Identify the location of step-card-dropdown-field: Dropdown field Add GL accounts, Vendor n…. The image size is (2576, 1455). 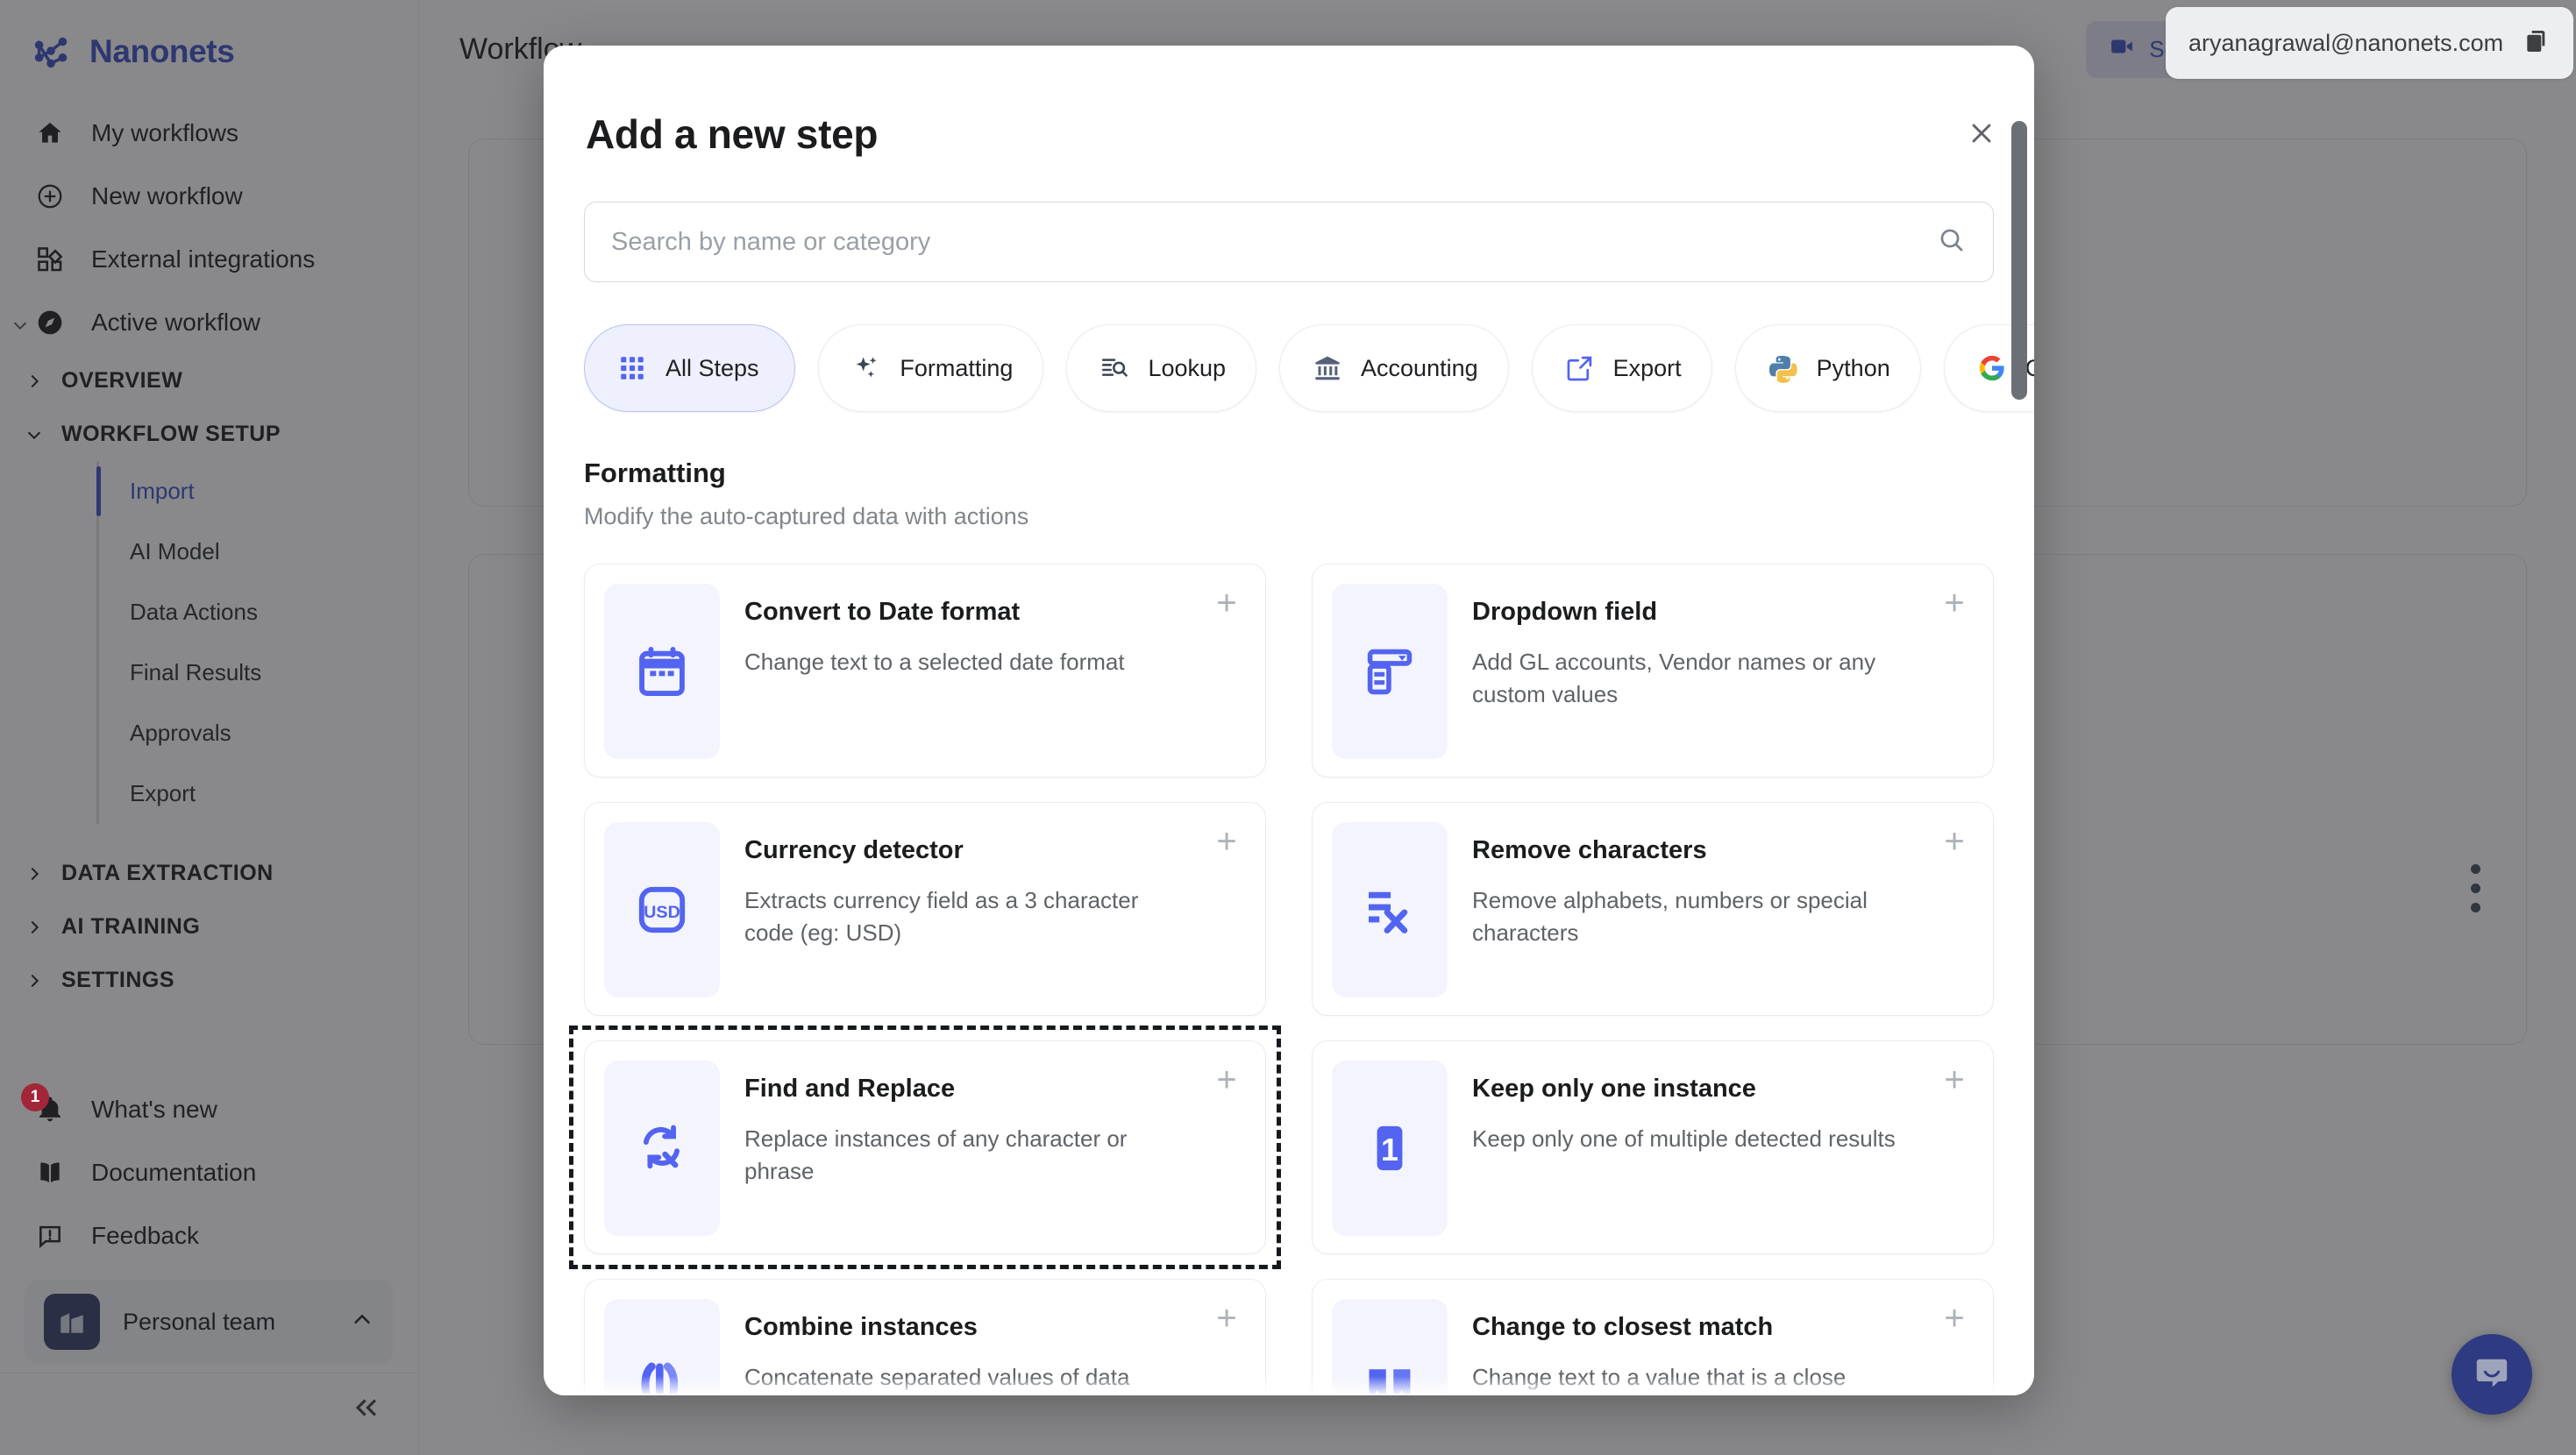
(1653, 670).